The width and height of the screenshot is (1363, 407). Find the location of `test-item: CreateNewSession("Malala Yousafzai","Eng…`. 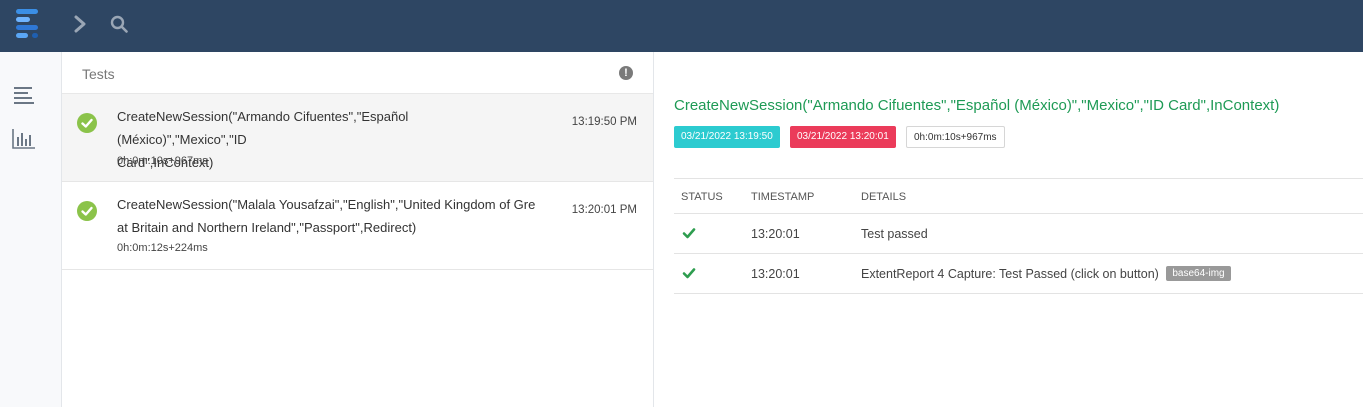

test-item: CreateNewSession("Malala Yousafzai","Eng… is located at coordinates (357, 226).